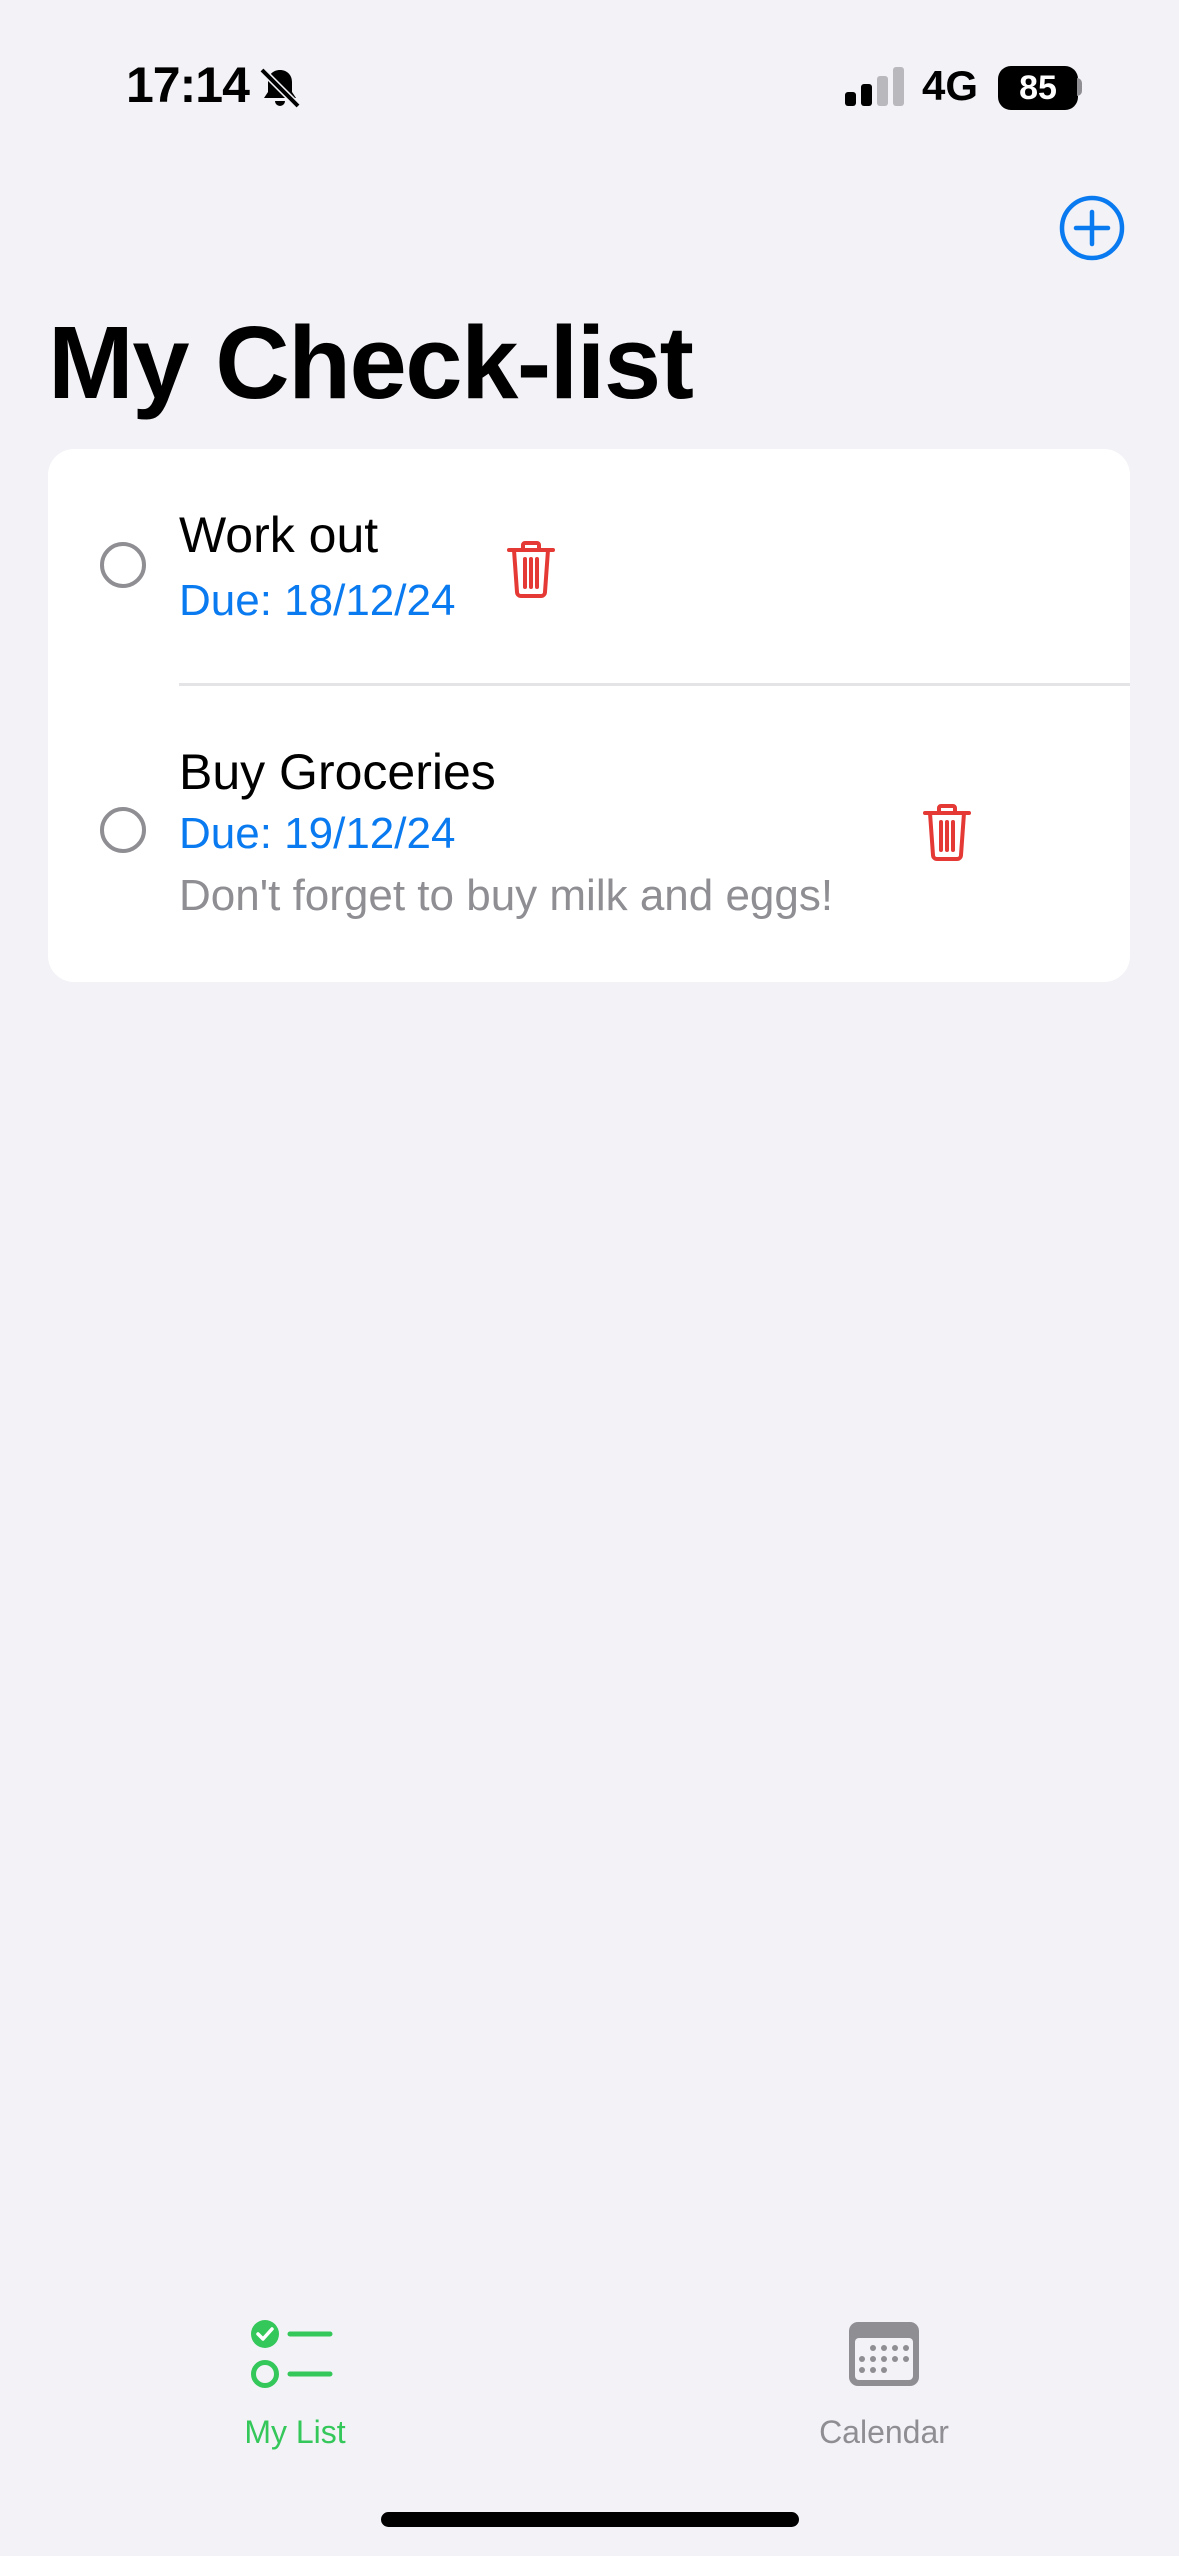  What do you see at coordinates (950, 85) in the screenshot?
I see `network-type: 4G` at bounding box center [950, 85].